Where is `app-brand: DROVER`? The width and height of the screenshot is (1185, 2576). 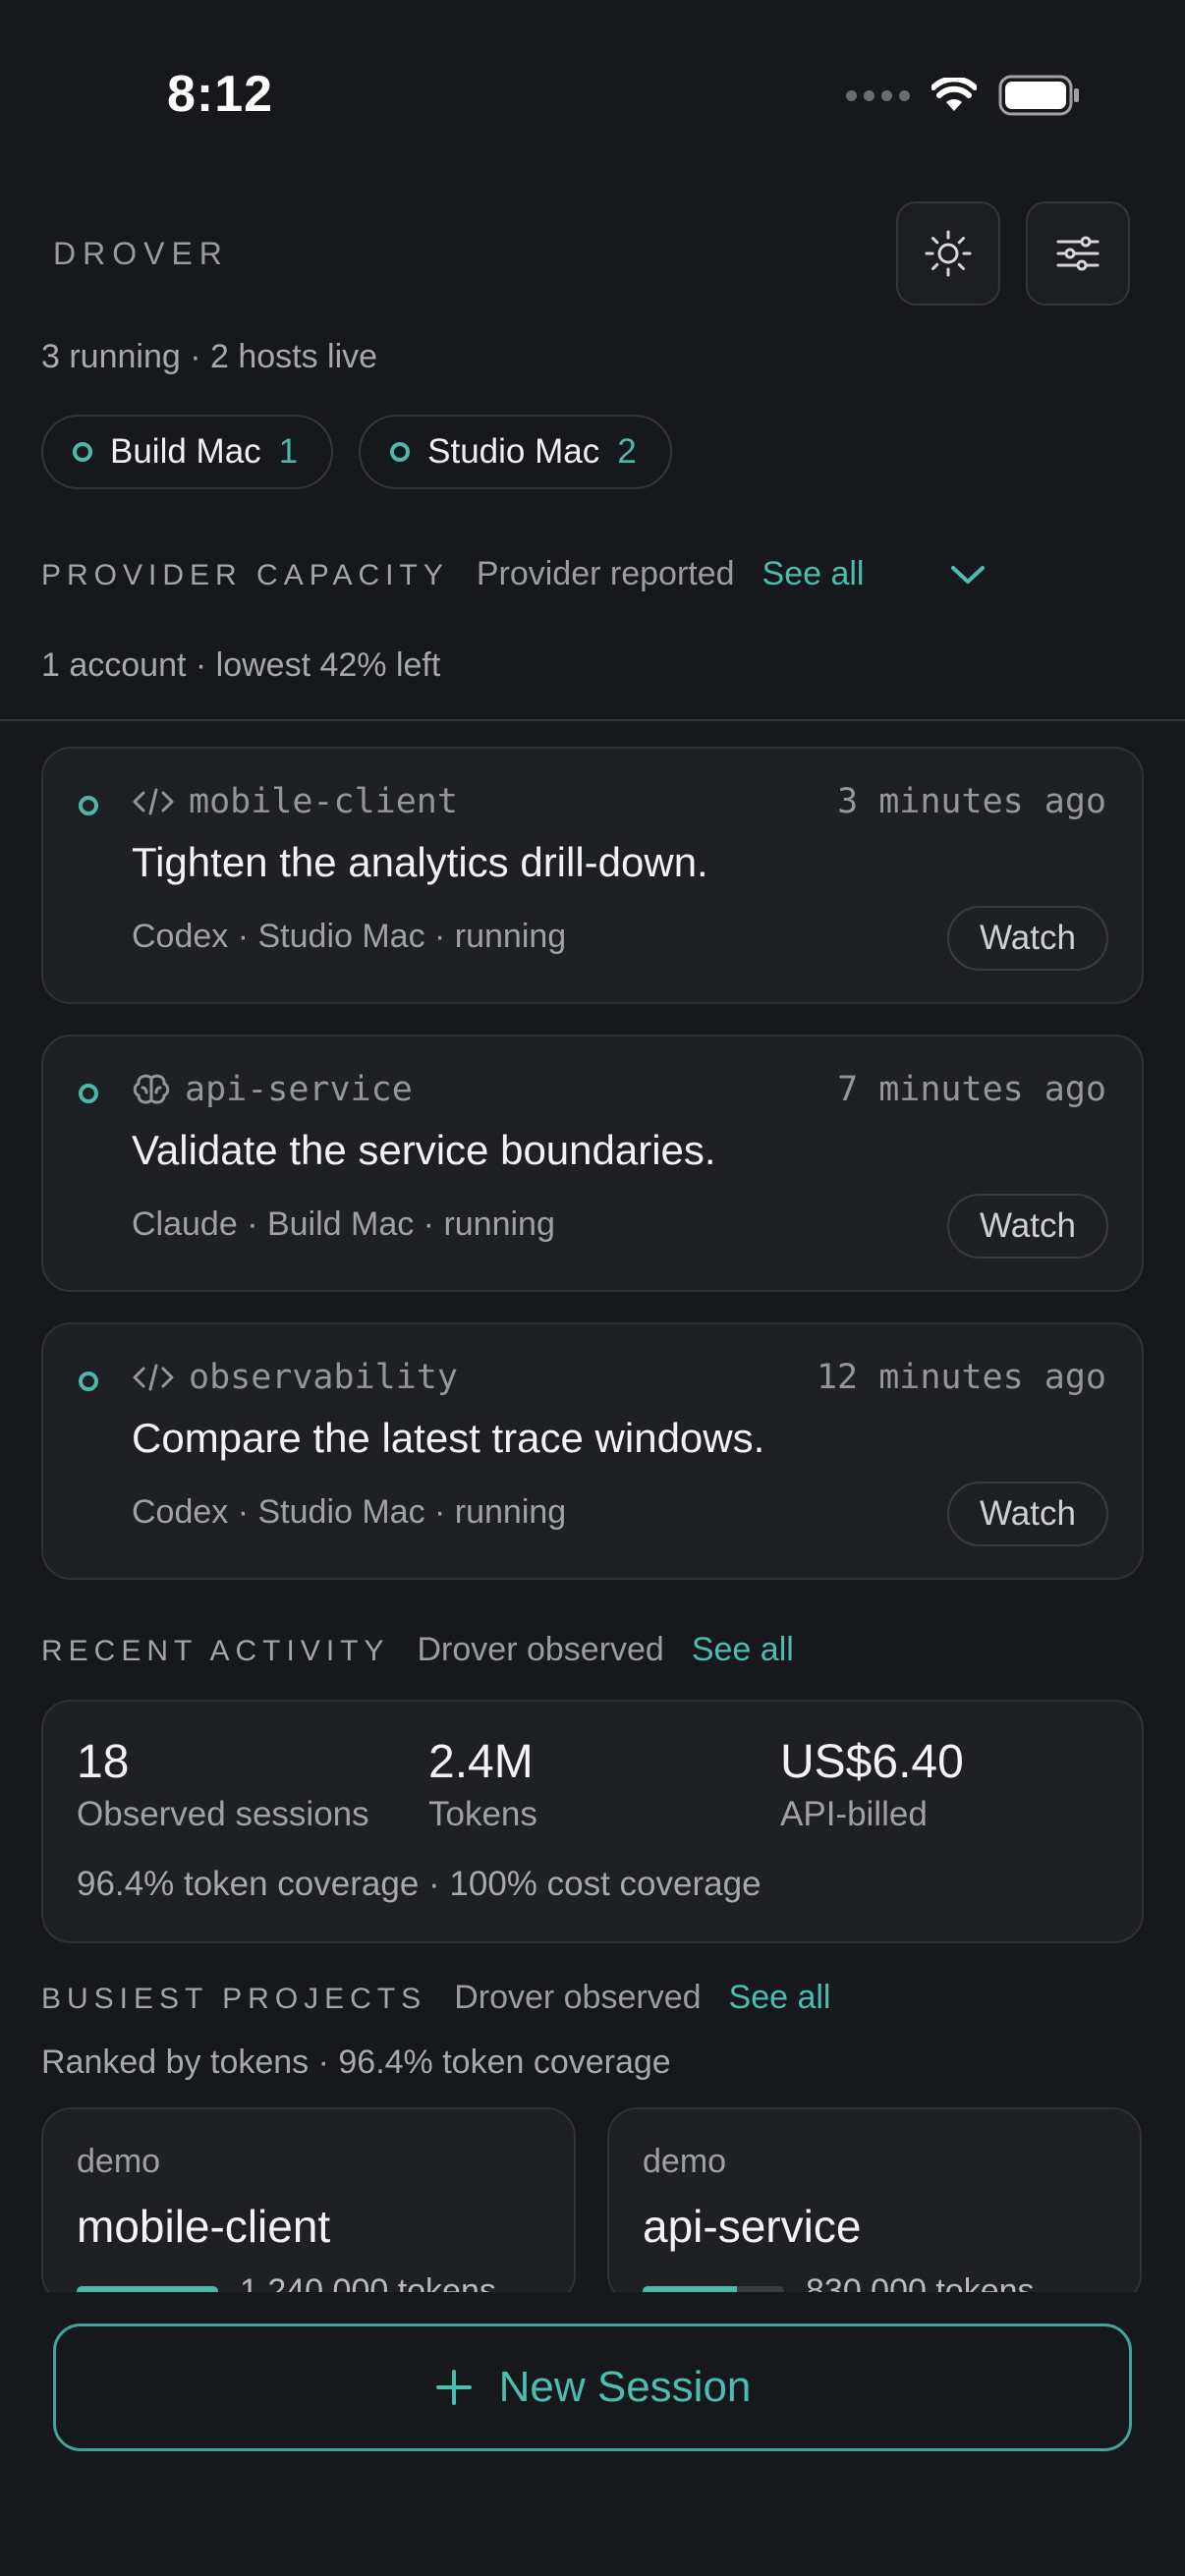 app-brand: DROVER is located at coordinates (141, 253).